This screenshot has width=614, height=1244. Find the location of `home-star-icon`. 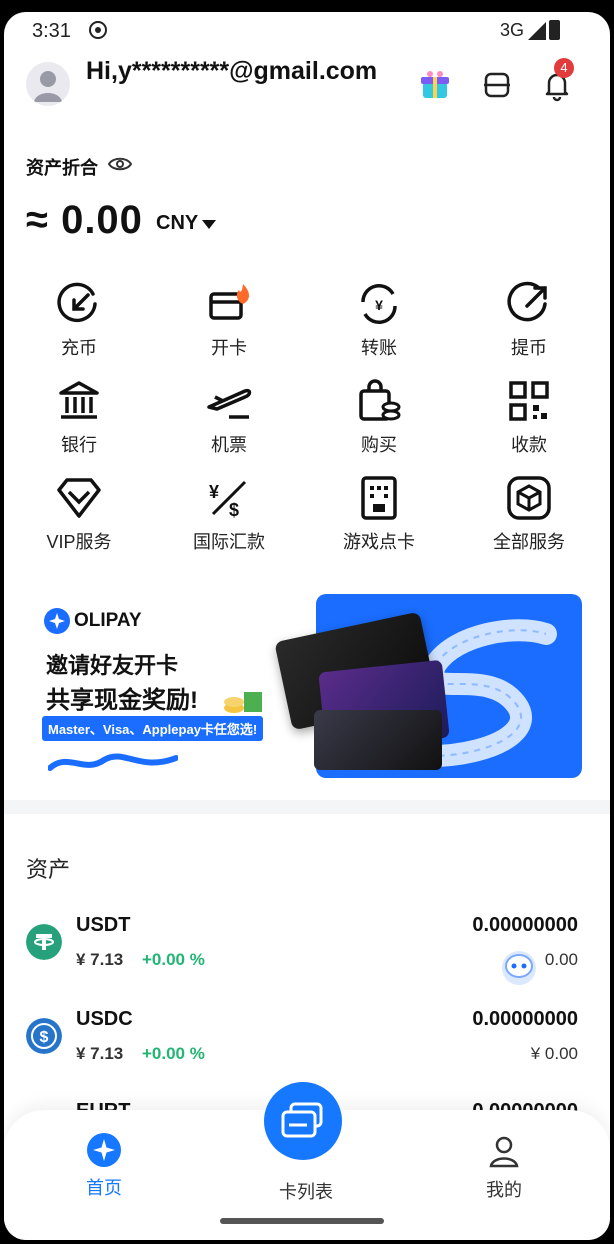

home-star-icon is located at coordinates (104, 1150).